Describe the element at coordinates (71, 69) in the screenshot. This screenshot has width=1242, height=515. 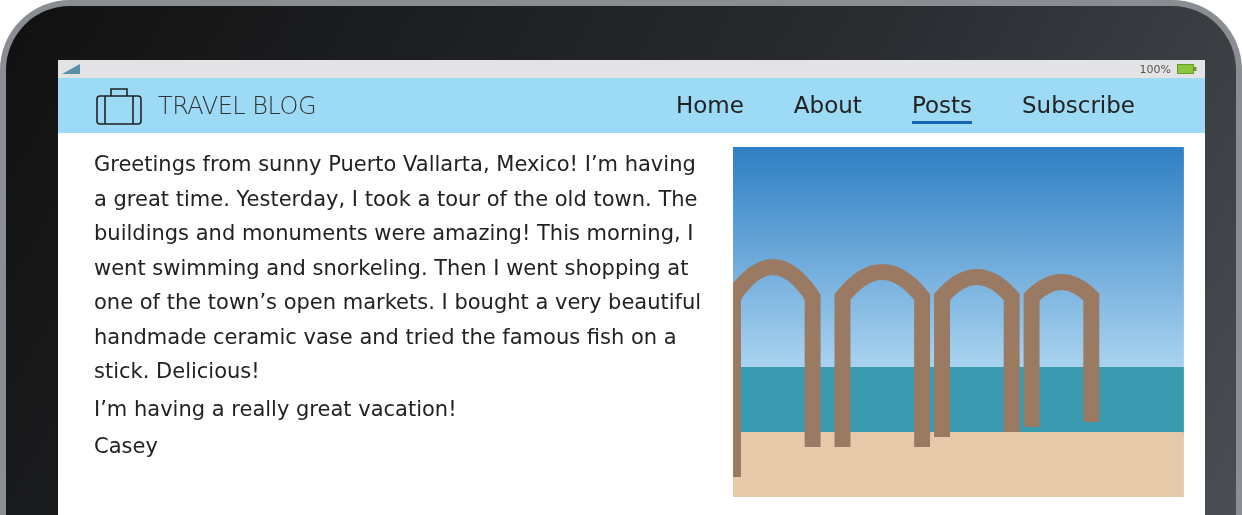
I see `signal-icon` at that location.